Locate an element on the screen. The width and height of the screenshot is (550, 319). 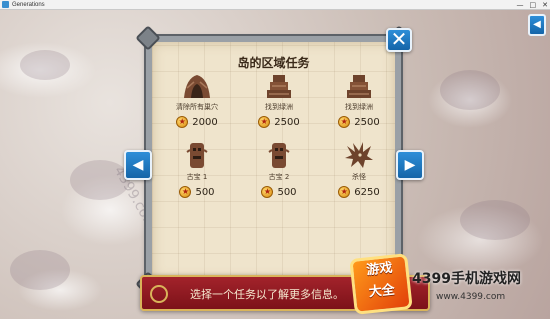
quest-reward: ★ 6250 is located at coordinates (359, 192).